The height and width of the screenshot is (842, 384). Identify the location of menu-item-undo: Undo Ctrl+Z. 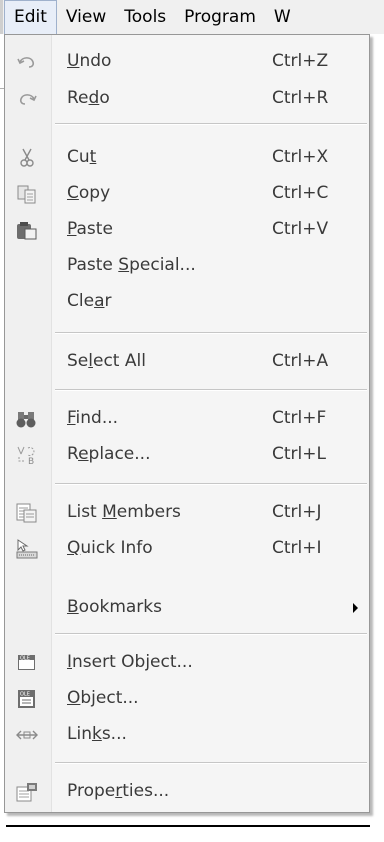
(187, 61).